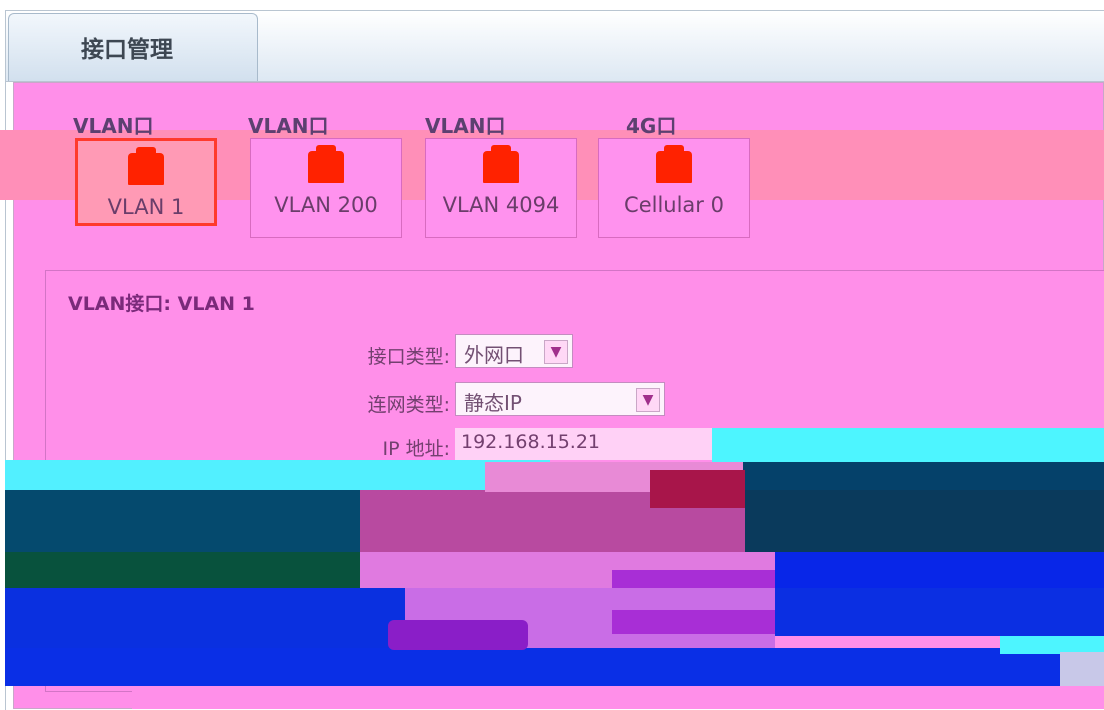  What do you see at coordinates (133, 47) in the screenshot?
I see `tab-interface-management: 接口管理` at bounding box center [133, 47].